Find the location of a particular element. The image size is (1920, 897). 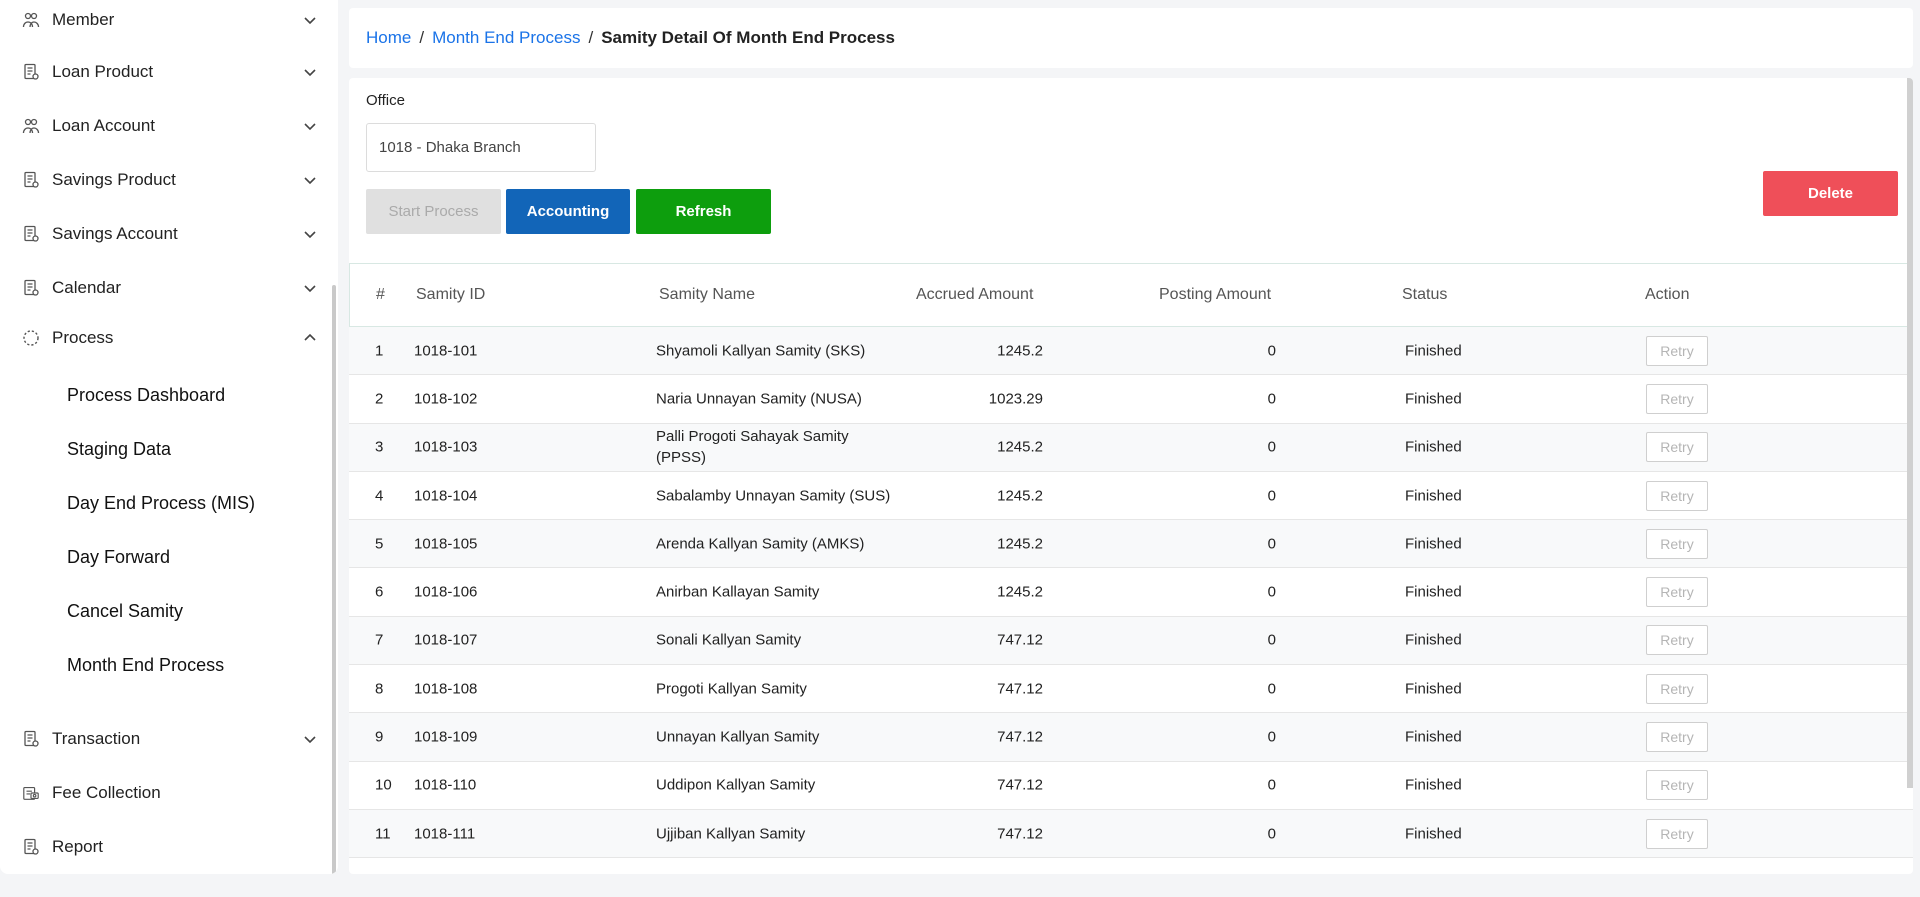

sidebar-item-label: Report is located at coordinates (78, 846).